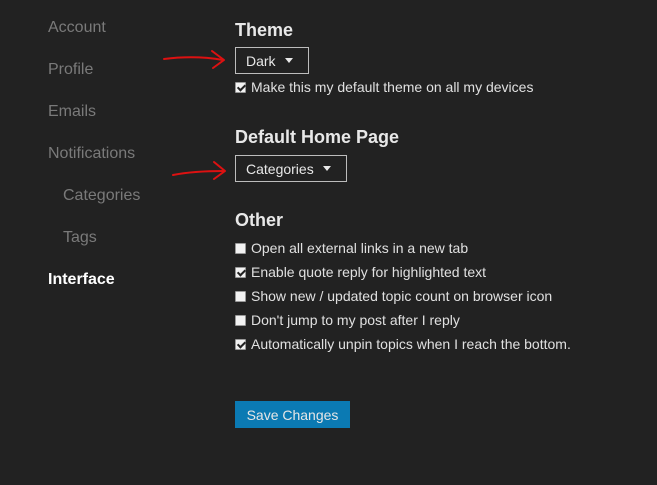 Image resolution: width=657 pixels, height=485 pixels. I want to click on option-quote-reply: Enable quote reply for highlighted text, so click(360, 272).